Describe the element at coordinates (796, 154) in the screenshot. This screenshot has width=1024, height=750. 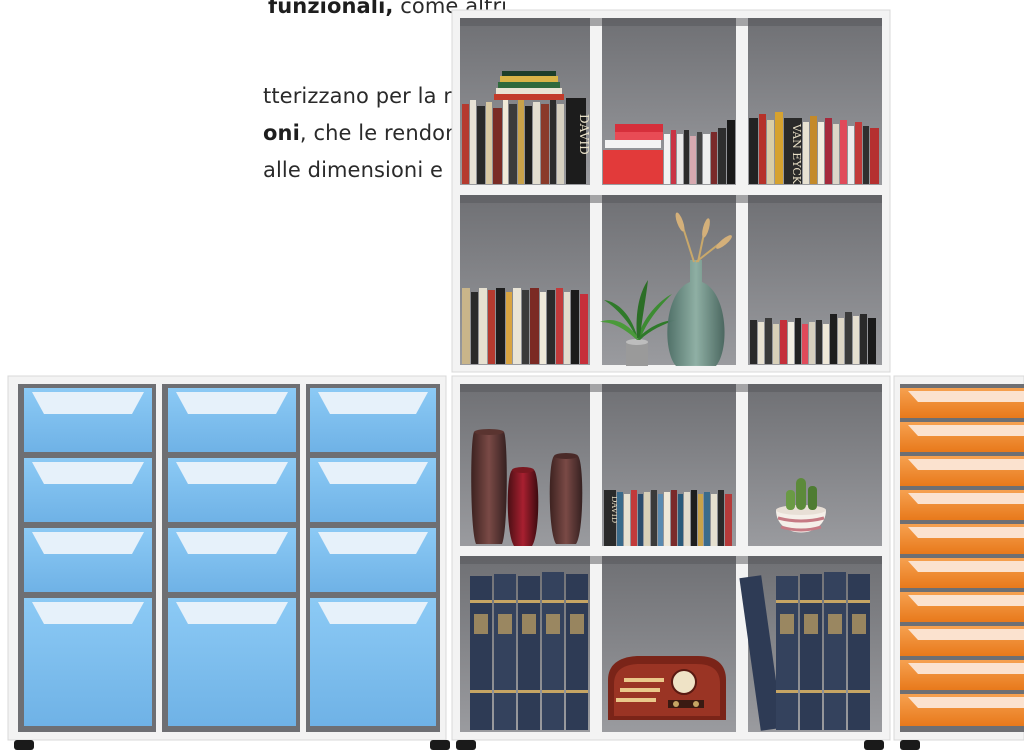
I see `spine-label-van-eyck: VAN EYCK` at that location.